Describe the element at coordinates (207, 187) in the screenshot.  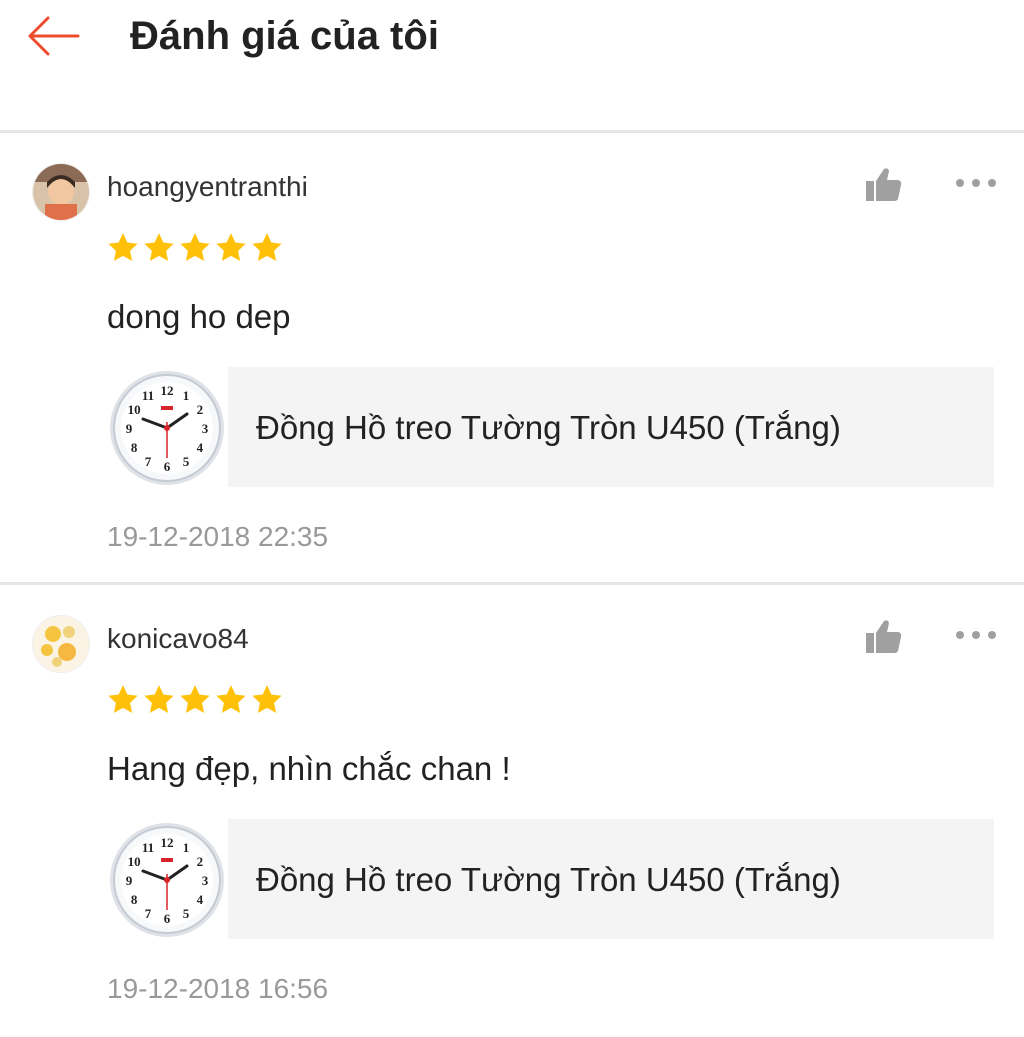
I see `username: hoangyentranthi` at that location.